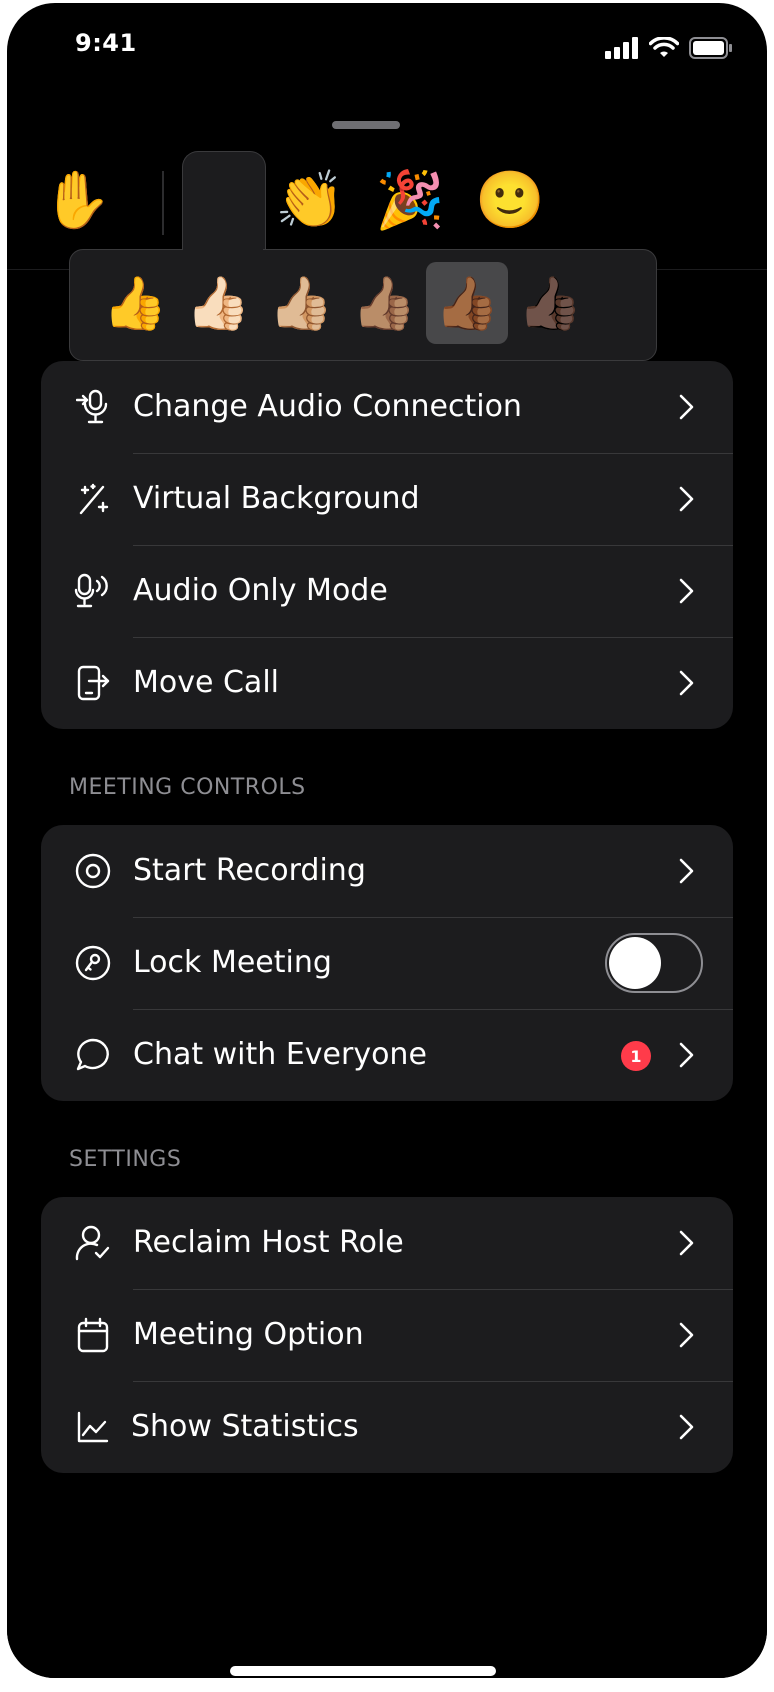  What do you see at coordinates (187, 787) in the screenshot?
I see `meeting-controls-header: MEETING CONTROLS` at bounding box center [187, 787].